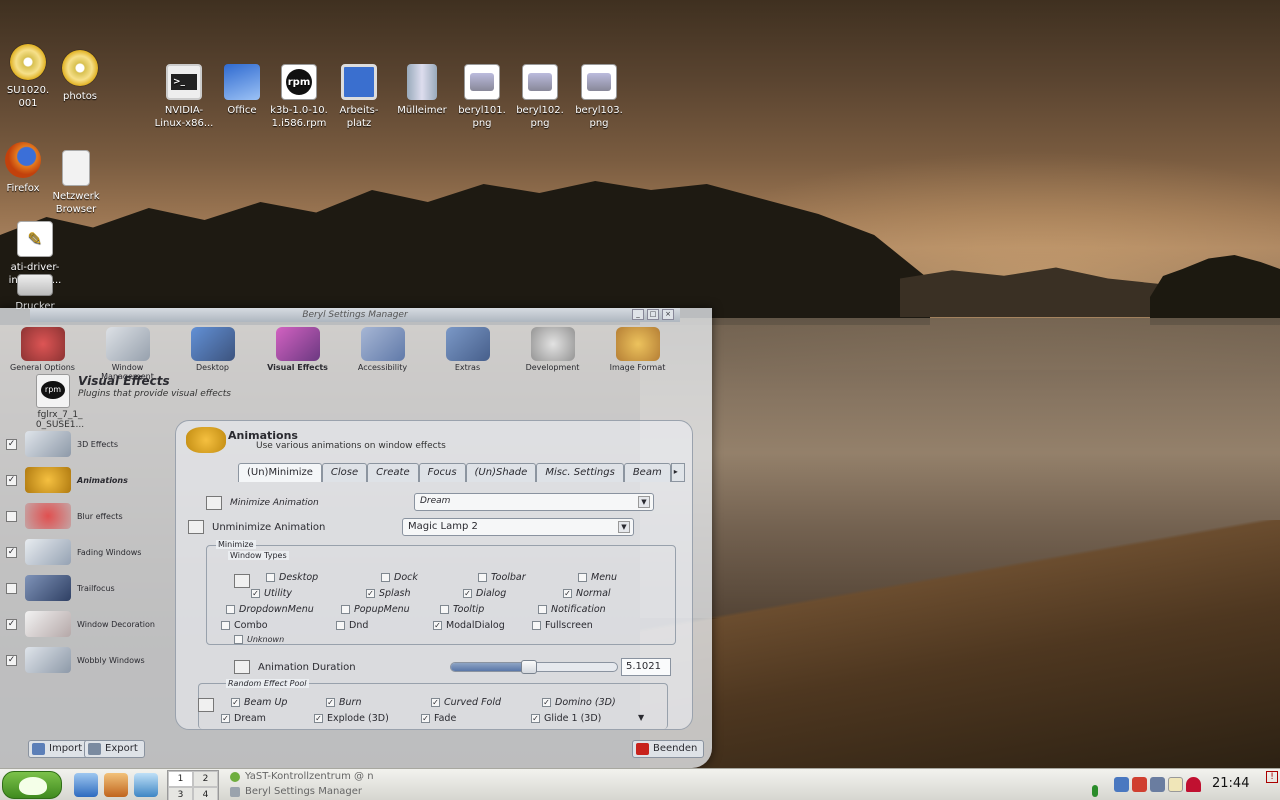 This screenshot has width=1280, height=800. Describe the element at coordinates (32, 785) in the screenshot. I see `start-menu-button` at that location.